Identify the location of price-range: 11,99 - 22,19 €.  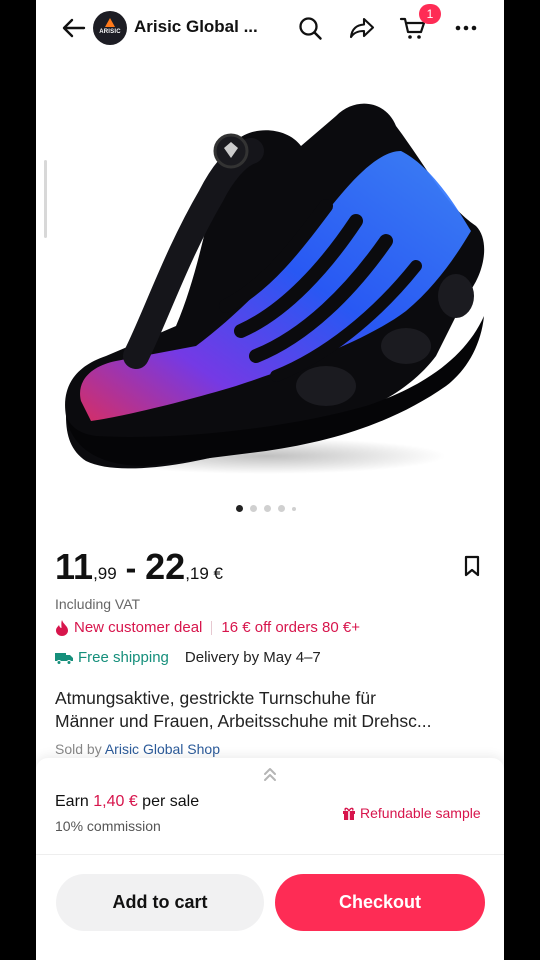
(139, 567).